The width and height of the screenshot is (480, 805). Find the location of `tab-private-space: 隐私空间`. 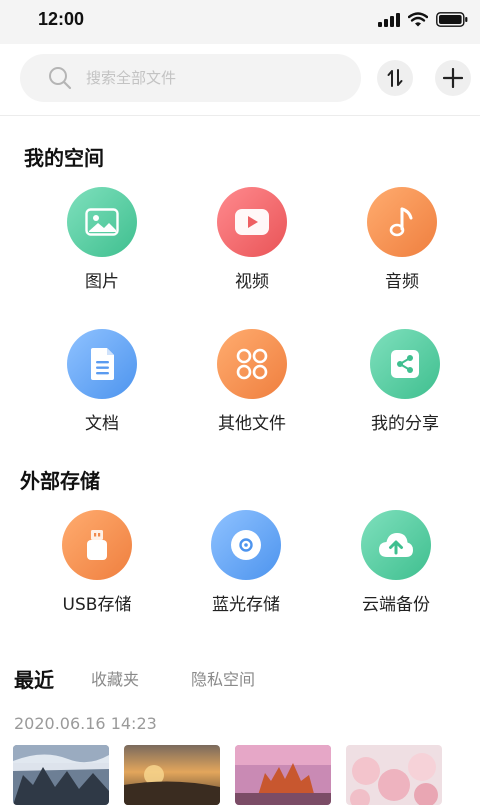

tab-private-space: 隐私空间 is located at coordinates (223, 678).